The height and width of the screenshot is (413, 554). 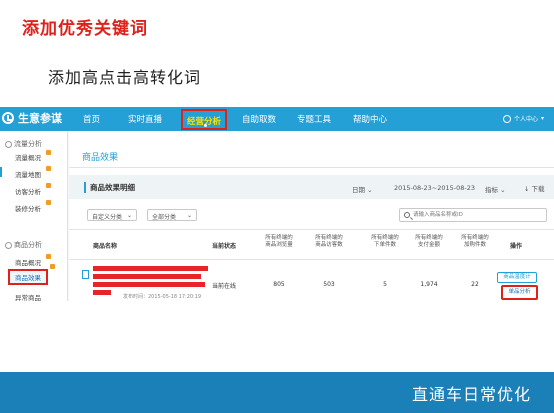 What do you see at coordinates (28, 277) in the screenshot?
I see `sidebar-item-product-effect: 商品效果` at bounding box center [28, 277].